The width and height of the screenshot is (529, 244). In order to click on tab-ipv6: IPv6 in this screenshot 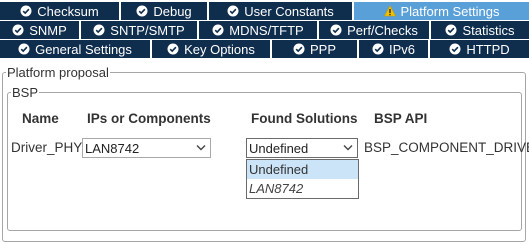, I will do `click(393, 49)`.